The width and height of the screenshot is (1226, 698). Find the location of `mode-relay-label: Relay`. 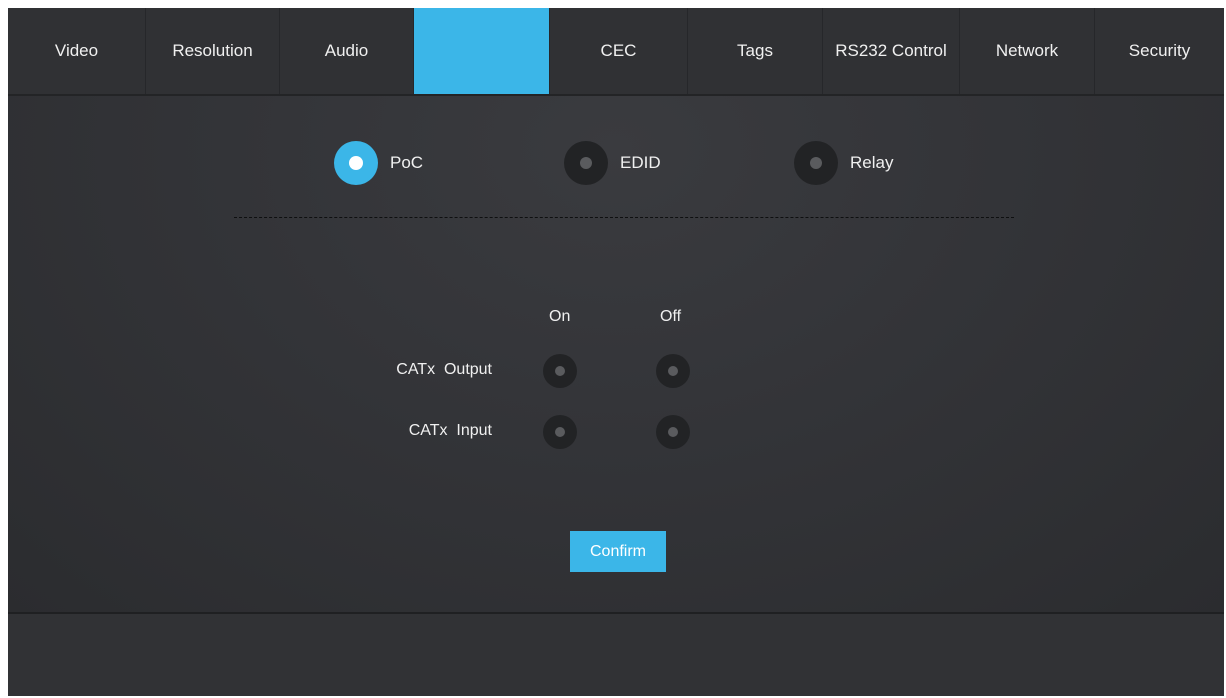

mode-relay-label: Relay is located at coordinates (872, 162).